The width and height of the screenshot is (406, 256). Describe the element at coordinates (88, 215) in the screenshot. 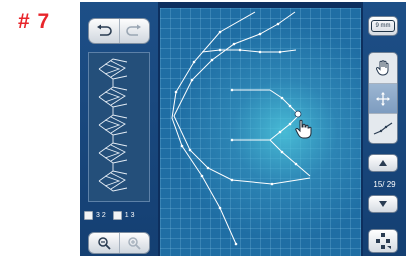

I see `stitch-count-icon` at that location.